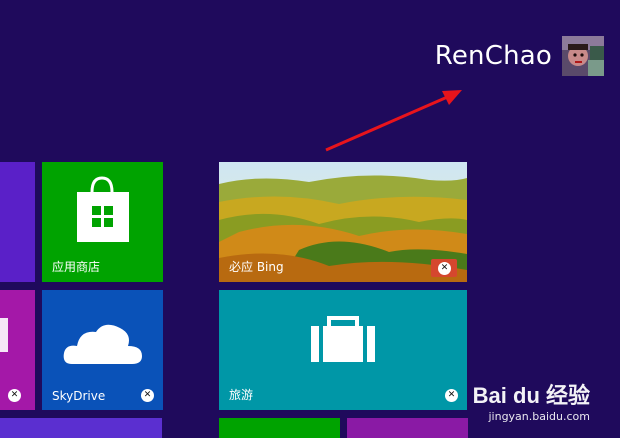 The width and height of the screenshot is (620, 438). Describe the element at coordinates (279, 428) in the screenshot. I see `tile-partial-green` at that location.